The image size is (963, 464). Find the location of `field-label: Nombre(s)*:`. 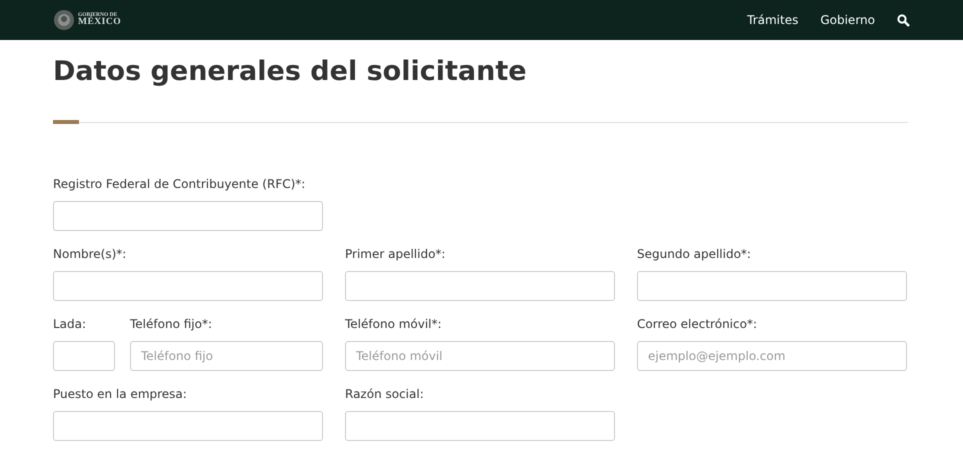

field-label: Nombre(s)*: is located at coordinates (90, 254).